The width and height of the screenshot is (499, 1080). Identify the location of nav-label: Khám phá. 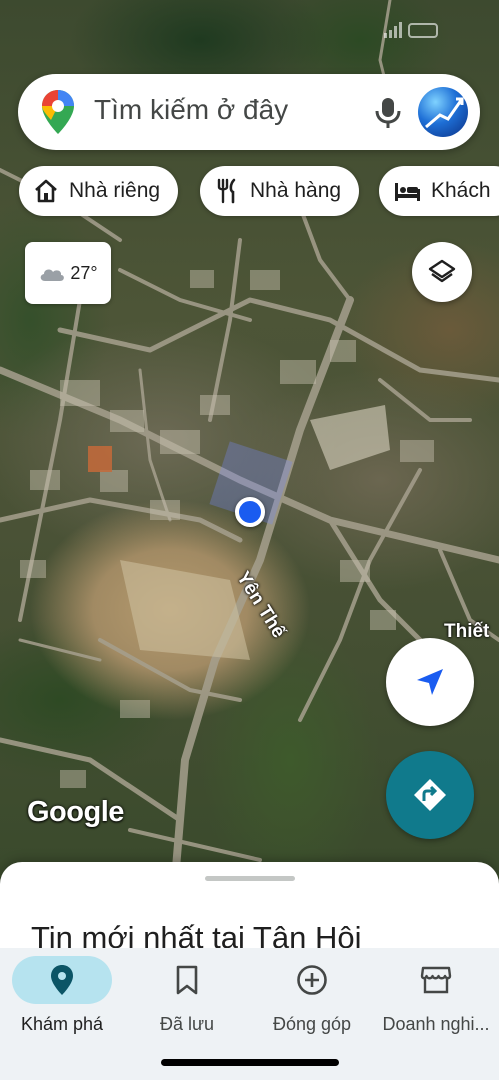
(62, 1024).